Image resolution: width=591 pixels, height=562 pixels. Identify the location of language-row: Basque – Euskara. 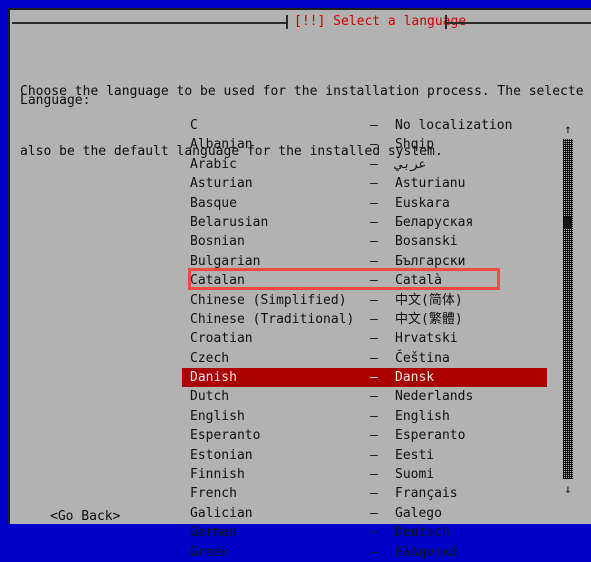
(364, 203).